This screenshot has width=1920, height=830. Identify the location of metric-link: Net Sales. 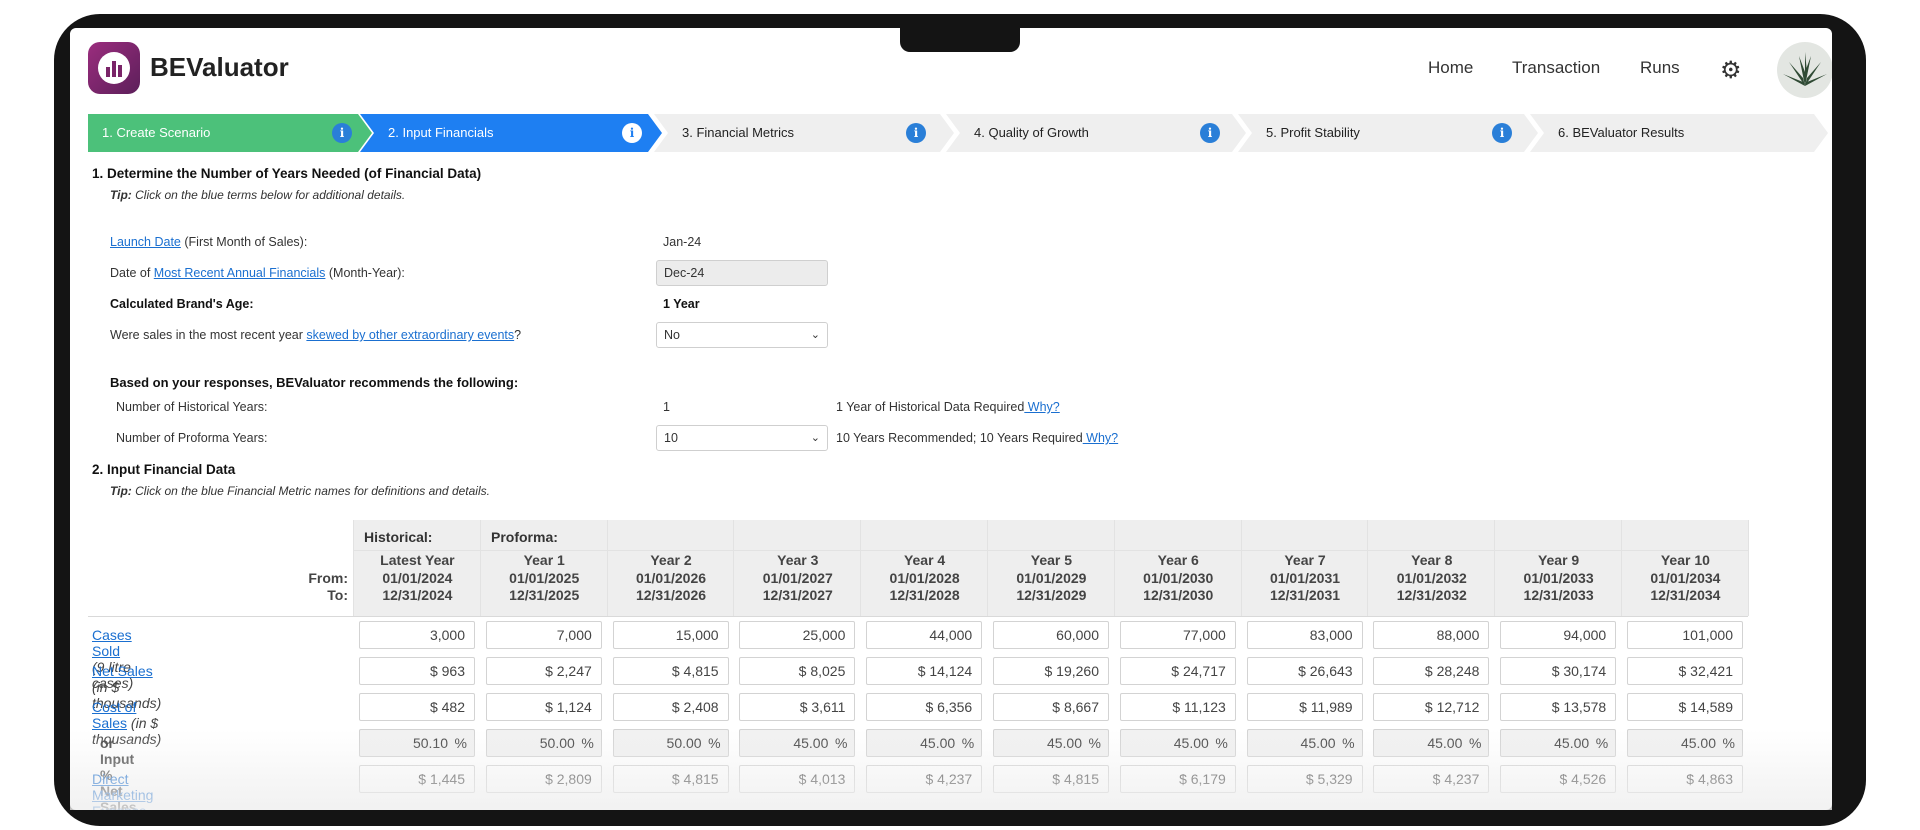
(122, 671).